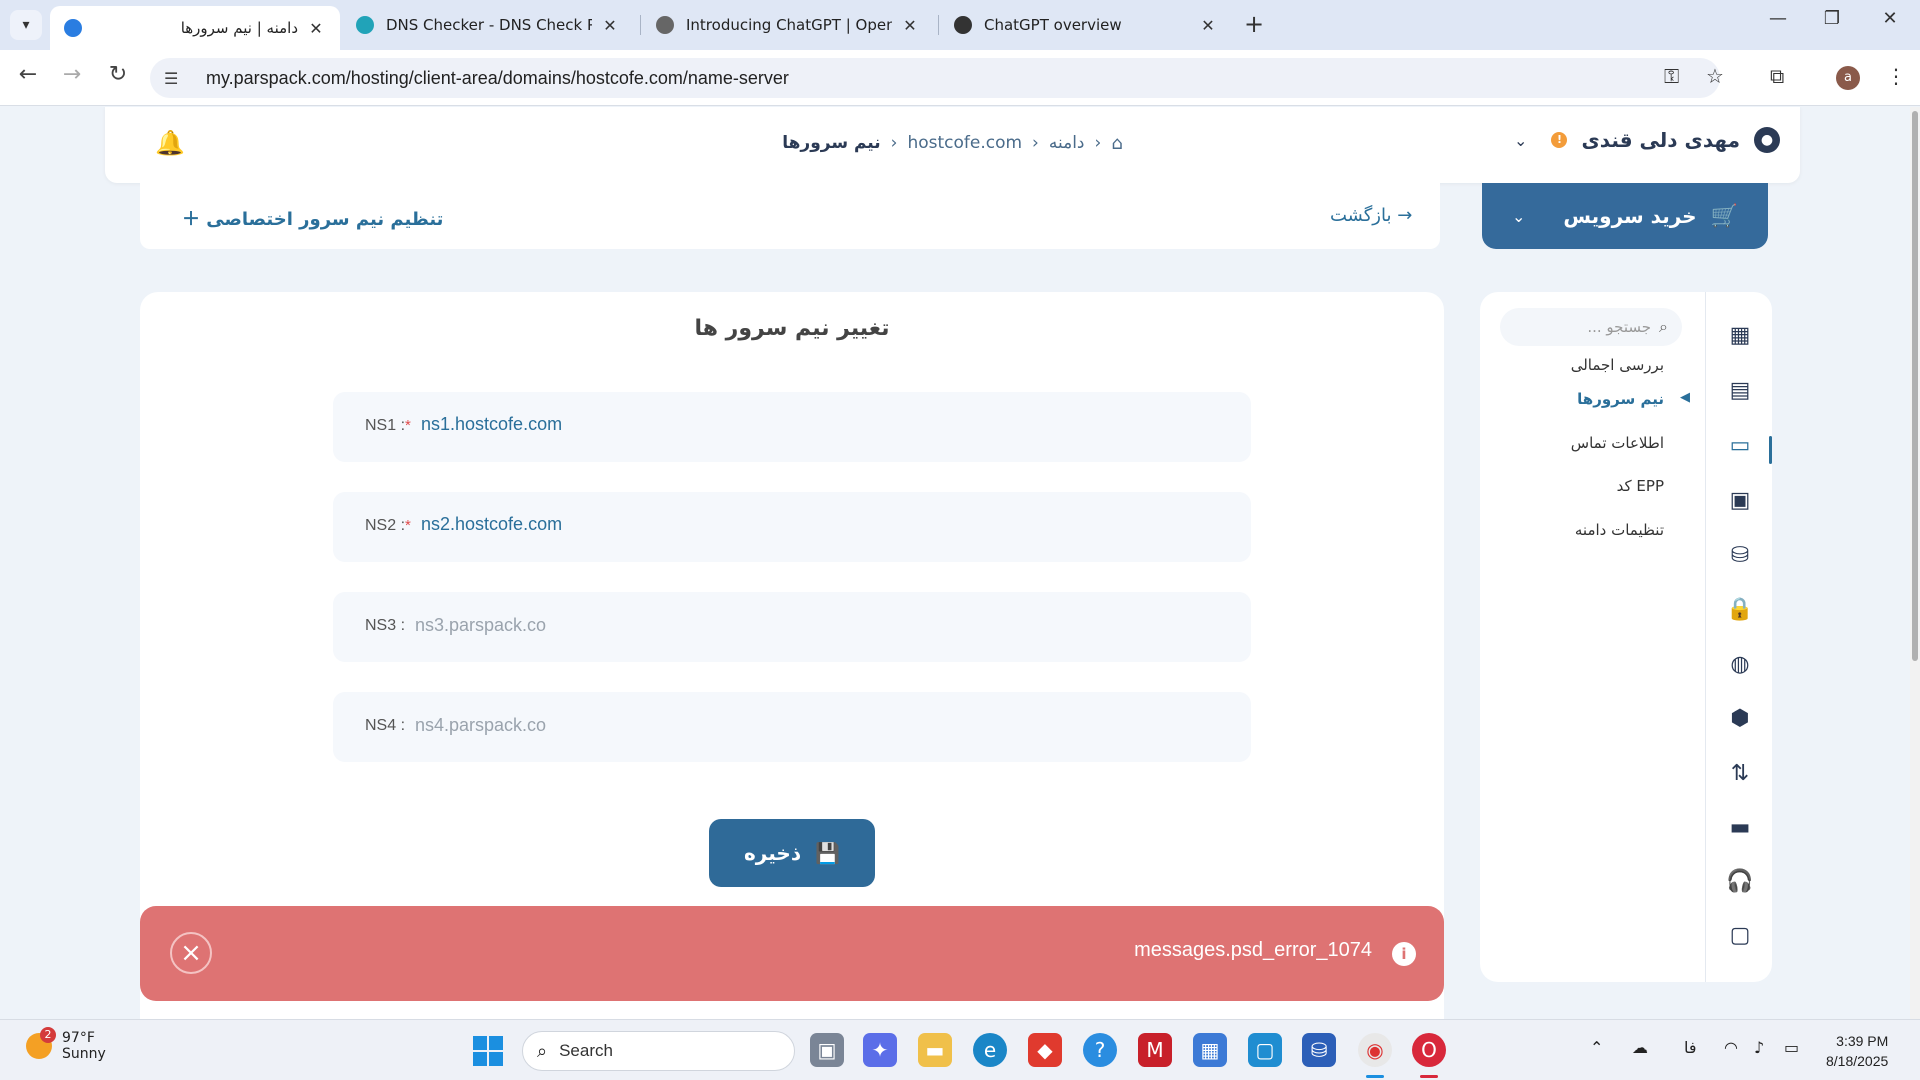 Image resolution: width=1920 pixels, height=1080 pixels. I want to click on site-info-icon: ☰, so click(174, 78).